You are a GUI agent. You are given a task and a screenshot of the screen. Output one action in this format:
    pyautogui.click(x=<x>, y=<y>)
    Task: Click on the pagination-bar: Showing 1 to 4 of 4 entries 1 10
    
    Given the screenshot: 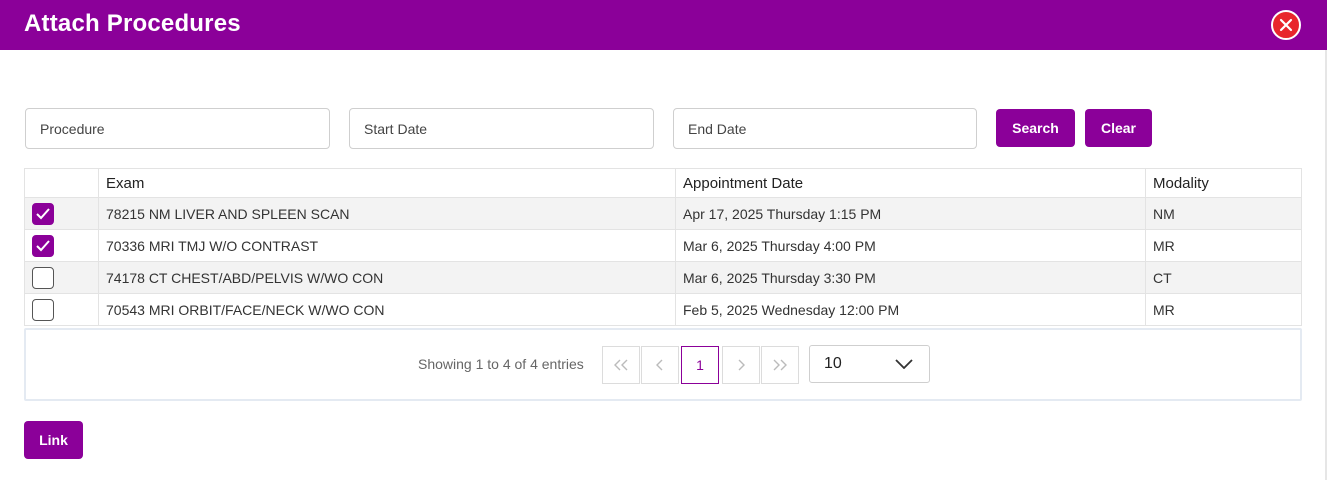 What is the action you would take?
    pyautogui.click(x=663, y=364)
    